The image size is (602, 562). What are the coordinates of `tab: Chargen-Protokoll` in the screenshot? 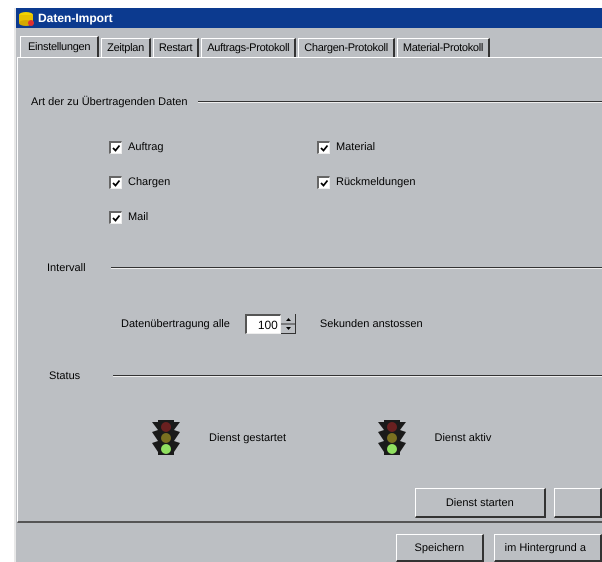 It's located at (346, 47).